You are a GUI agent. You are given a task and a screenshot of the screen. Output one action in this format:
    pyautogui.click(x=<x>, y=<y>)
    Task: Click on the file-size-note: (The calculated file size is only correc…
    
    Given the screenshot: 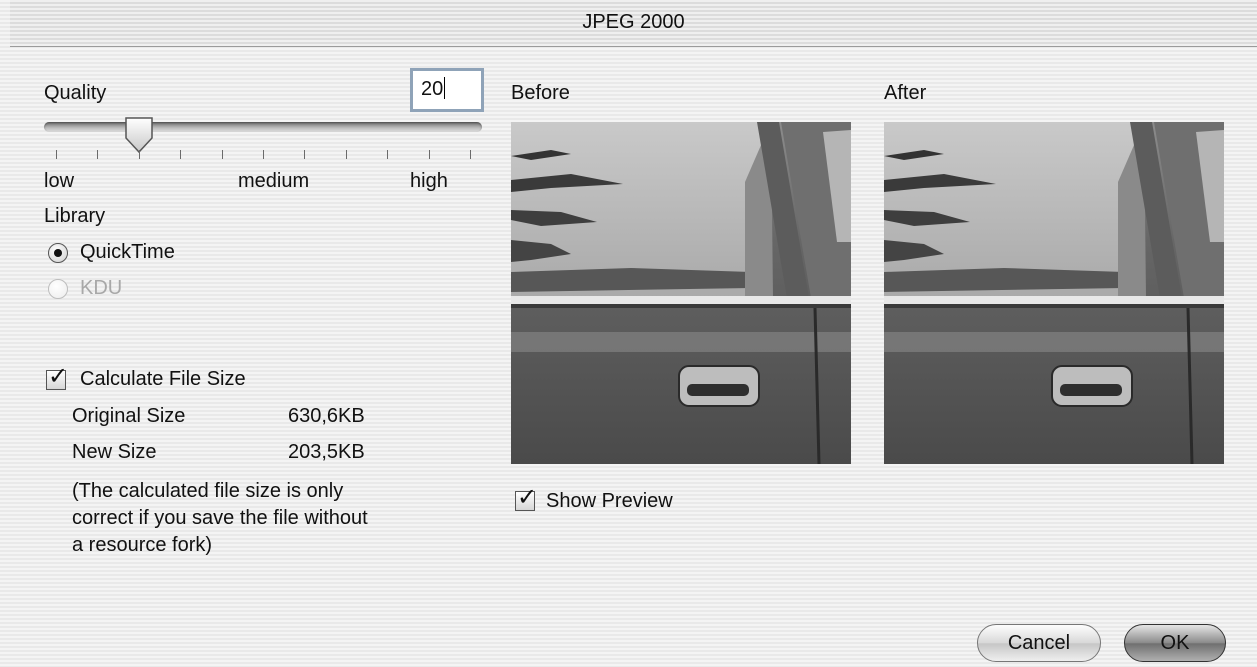 What is the action you would take?
    pyautogui.click(x=220, y=518)
    